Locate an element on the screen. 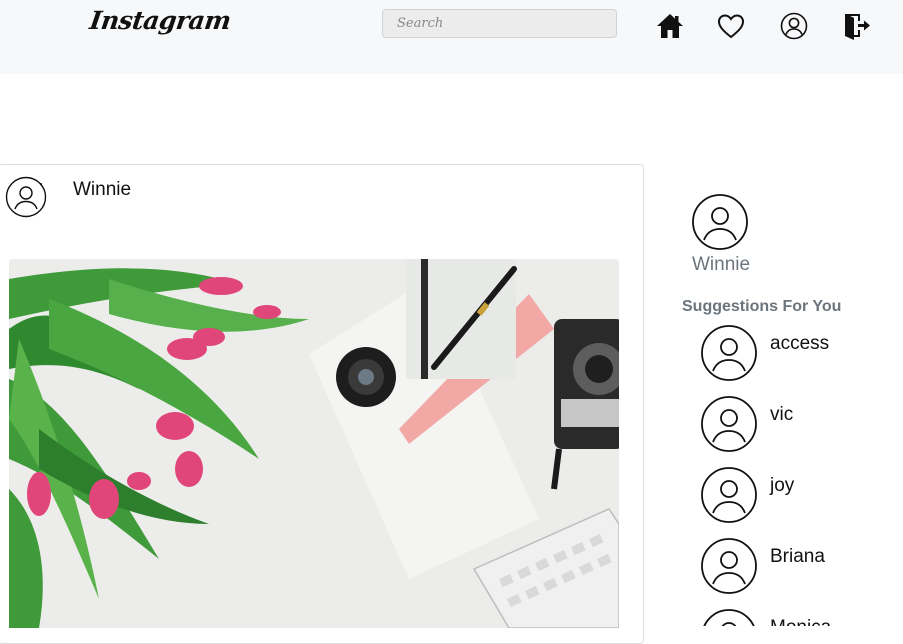  post-author-name: Winnie is located at coordinates (102, 190).